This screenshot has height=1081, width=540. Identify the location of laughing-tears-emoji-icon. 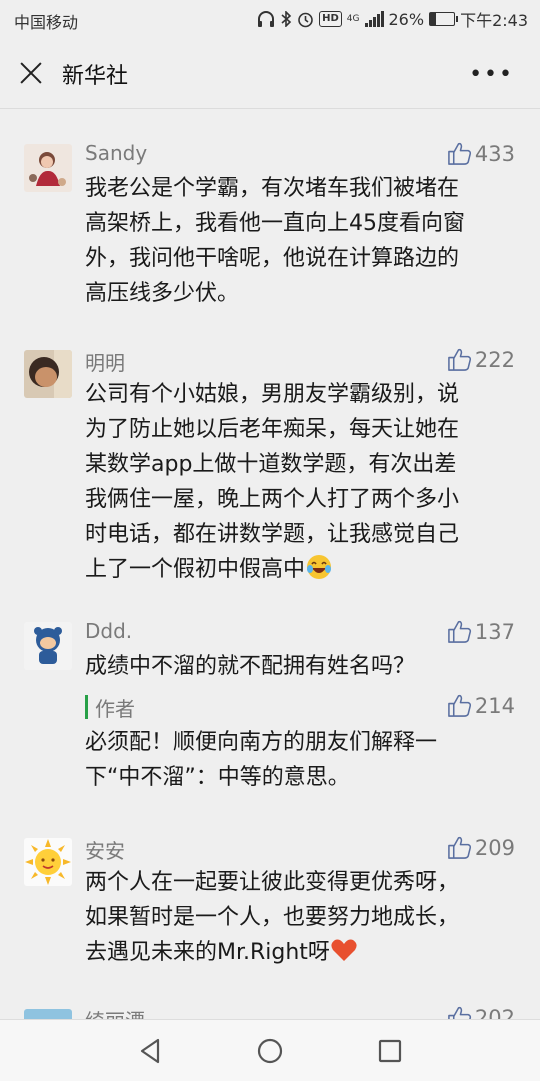
(319, 567).